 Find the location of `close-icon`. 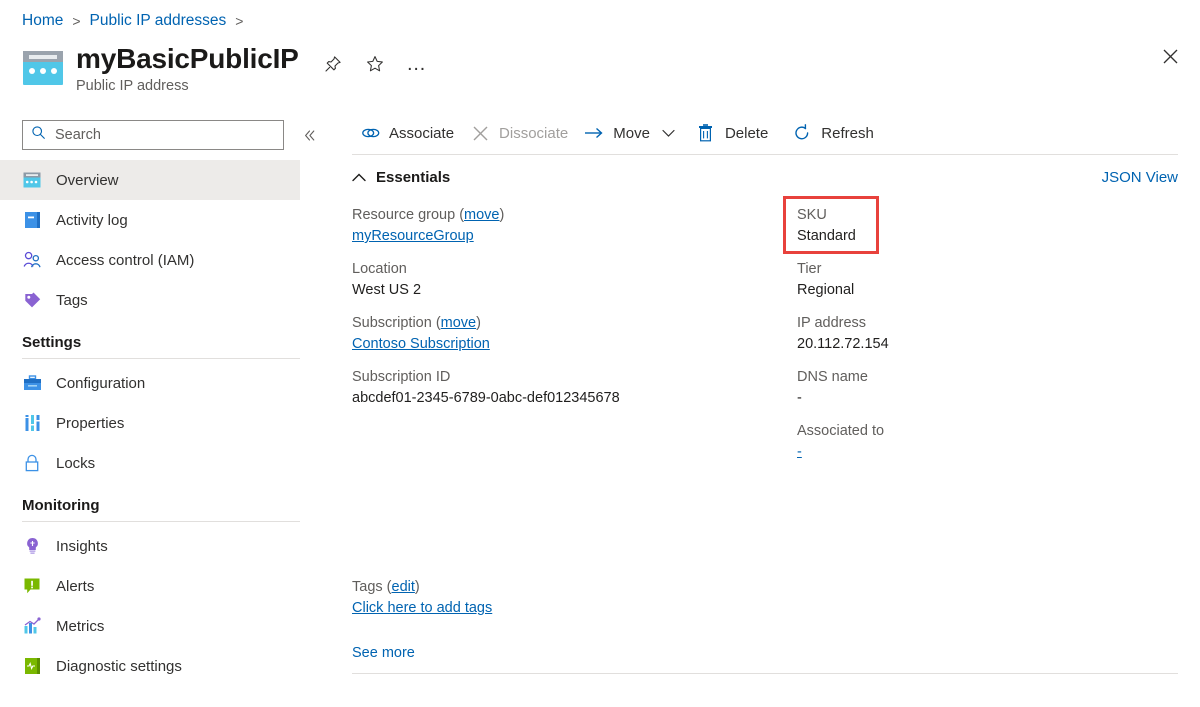

close-icon is located at coordinates (1170, 56).